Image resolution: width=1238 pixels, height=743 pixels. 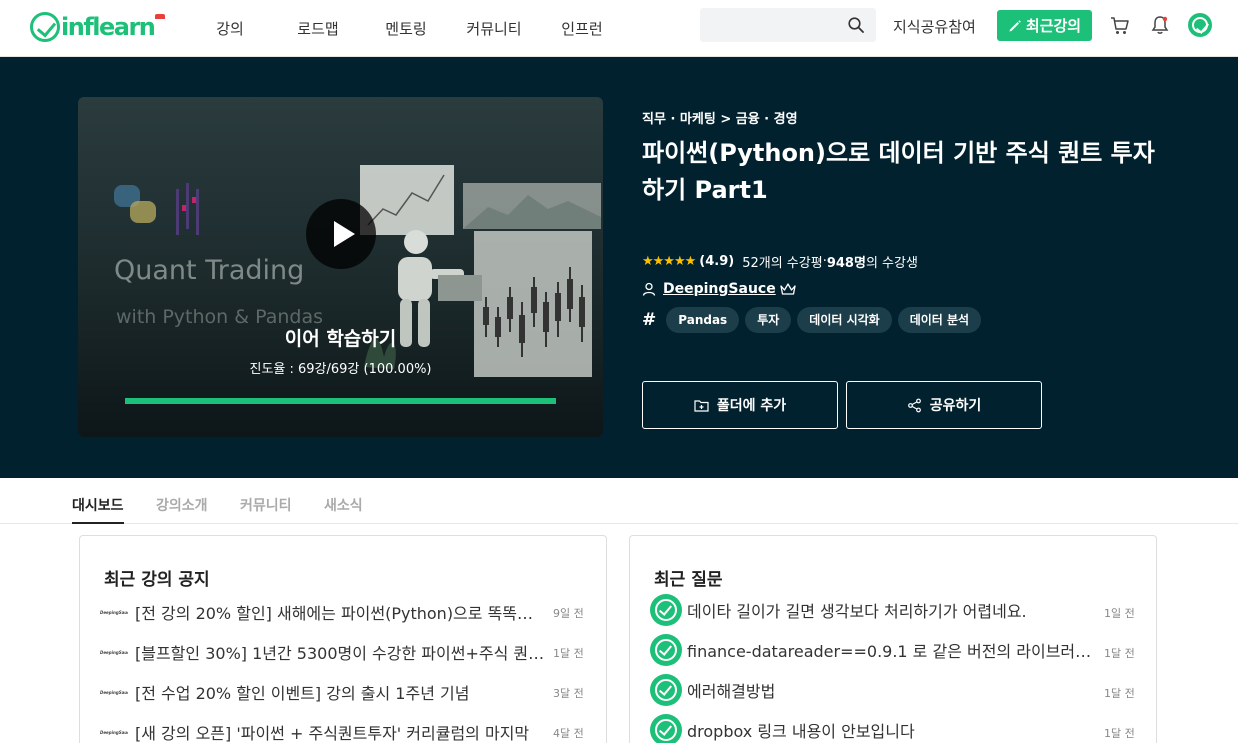 What do you see at coordinates (955, 406) in the screenshot?
I see `share-label: 공유하기` at bounding box center [955, 406].